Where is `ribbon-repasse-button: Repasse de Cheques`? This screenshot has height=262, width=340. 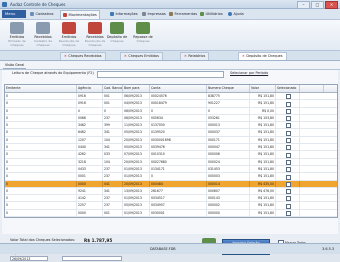 ribbon-repasse-button: Repasse de Cheques is located at coordinates (143, 32).